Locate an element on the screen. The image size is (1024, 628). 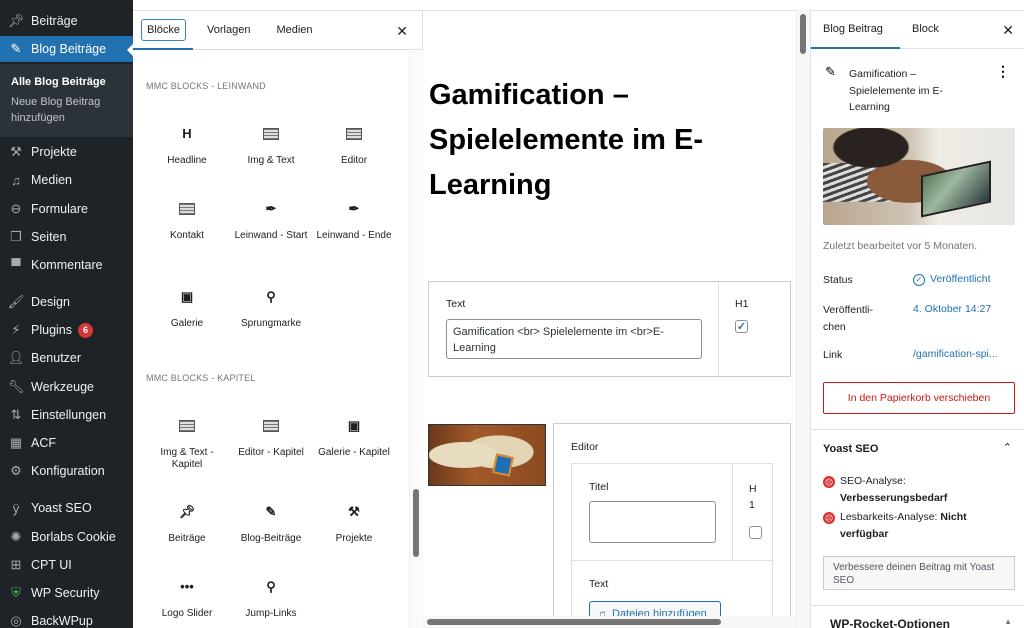
menu-item-einstellungen: ⇅ Einstellungen is located at coordinates (66, 415).